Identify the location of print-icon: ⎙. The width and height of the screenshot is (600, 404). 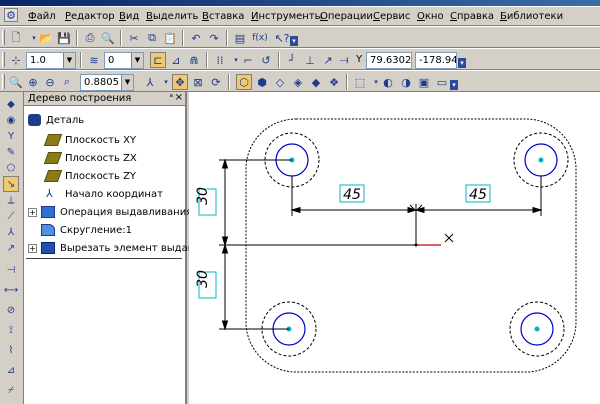
(90, 38).